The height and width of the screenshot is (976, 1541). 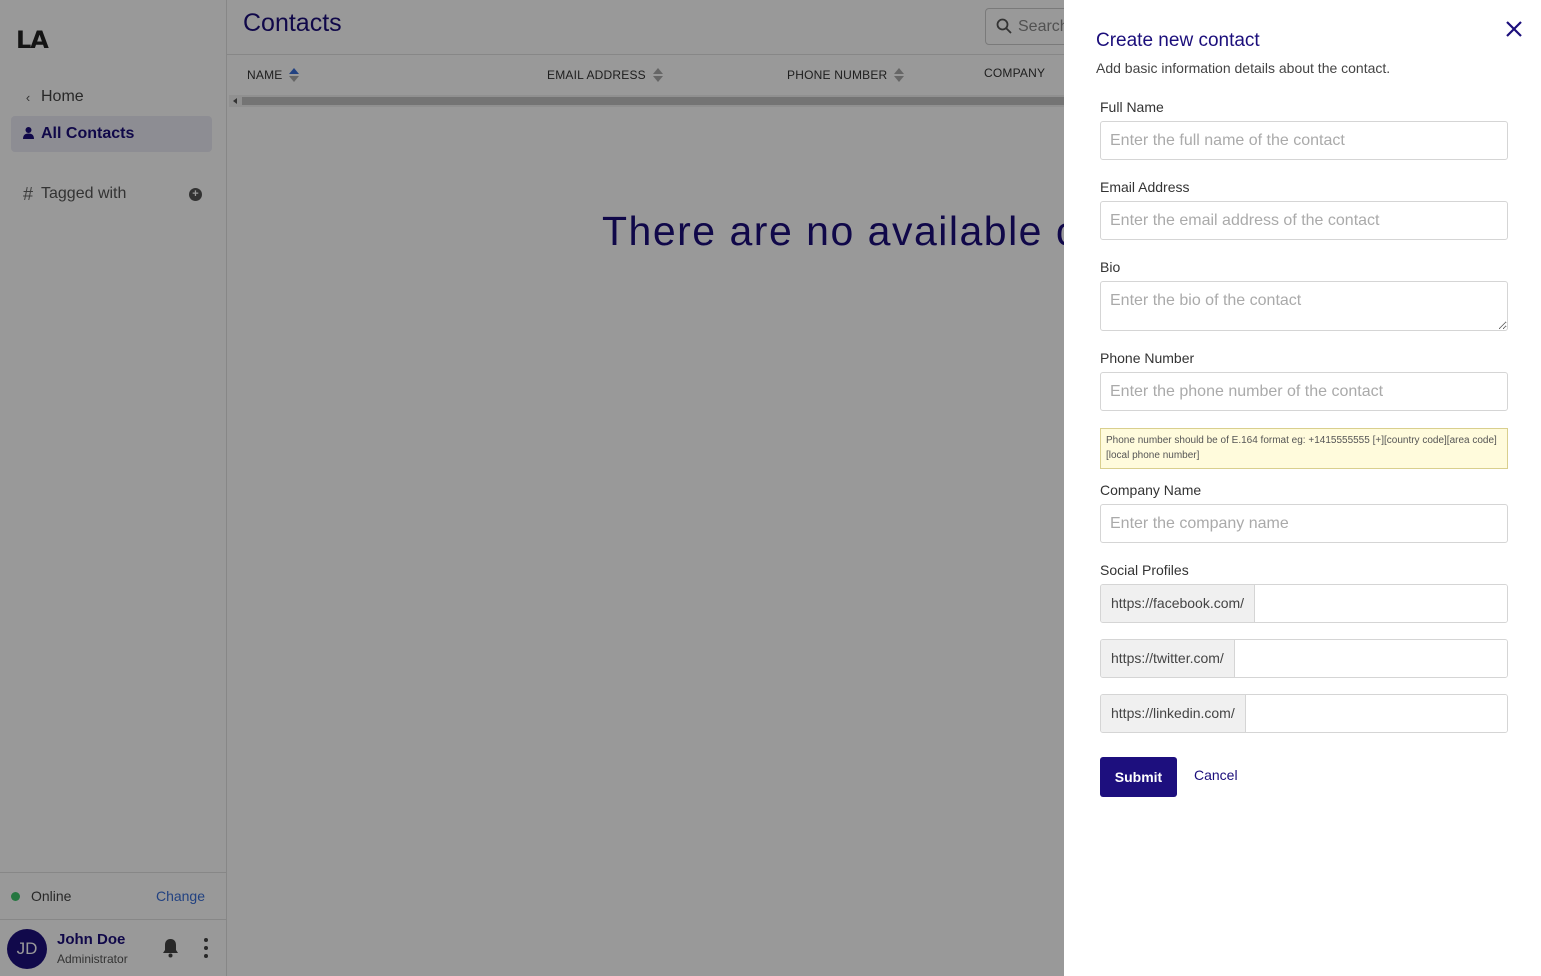 What do you see at coordinates (1304, 140) in the screenshot?
I see `full-name-field` at bounding box center [1304, 140].